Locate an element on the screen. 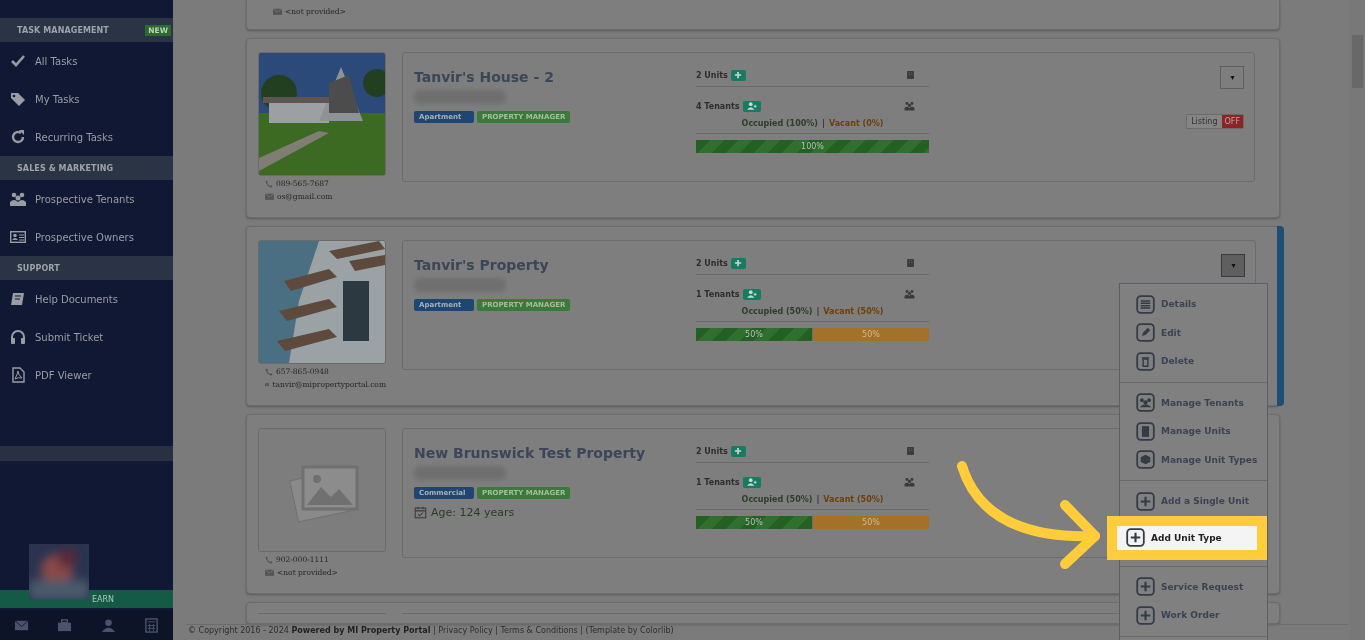  occupied-text: Occupied (100%) is located at coordinates (779, 123).